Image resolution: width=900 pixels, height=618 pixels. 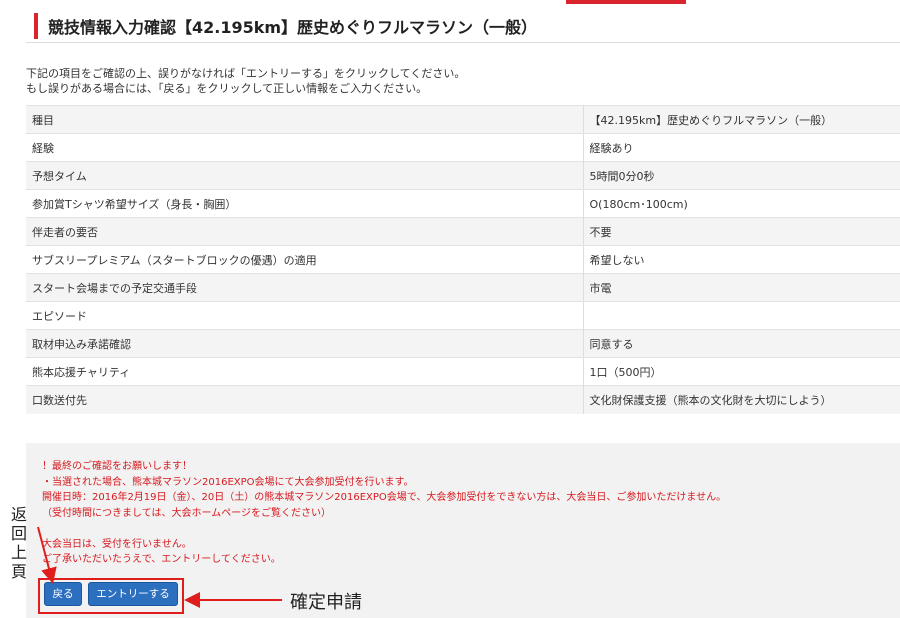 I want to click on arrow-to-back-button, so click(x=47, y=555).